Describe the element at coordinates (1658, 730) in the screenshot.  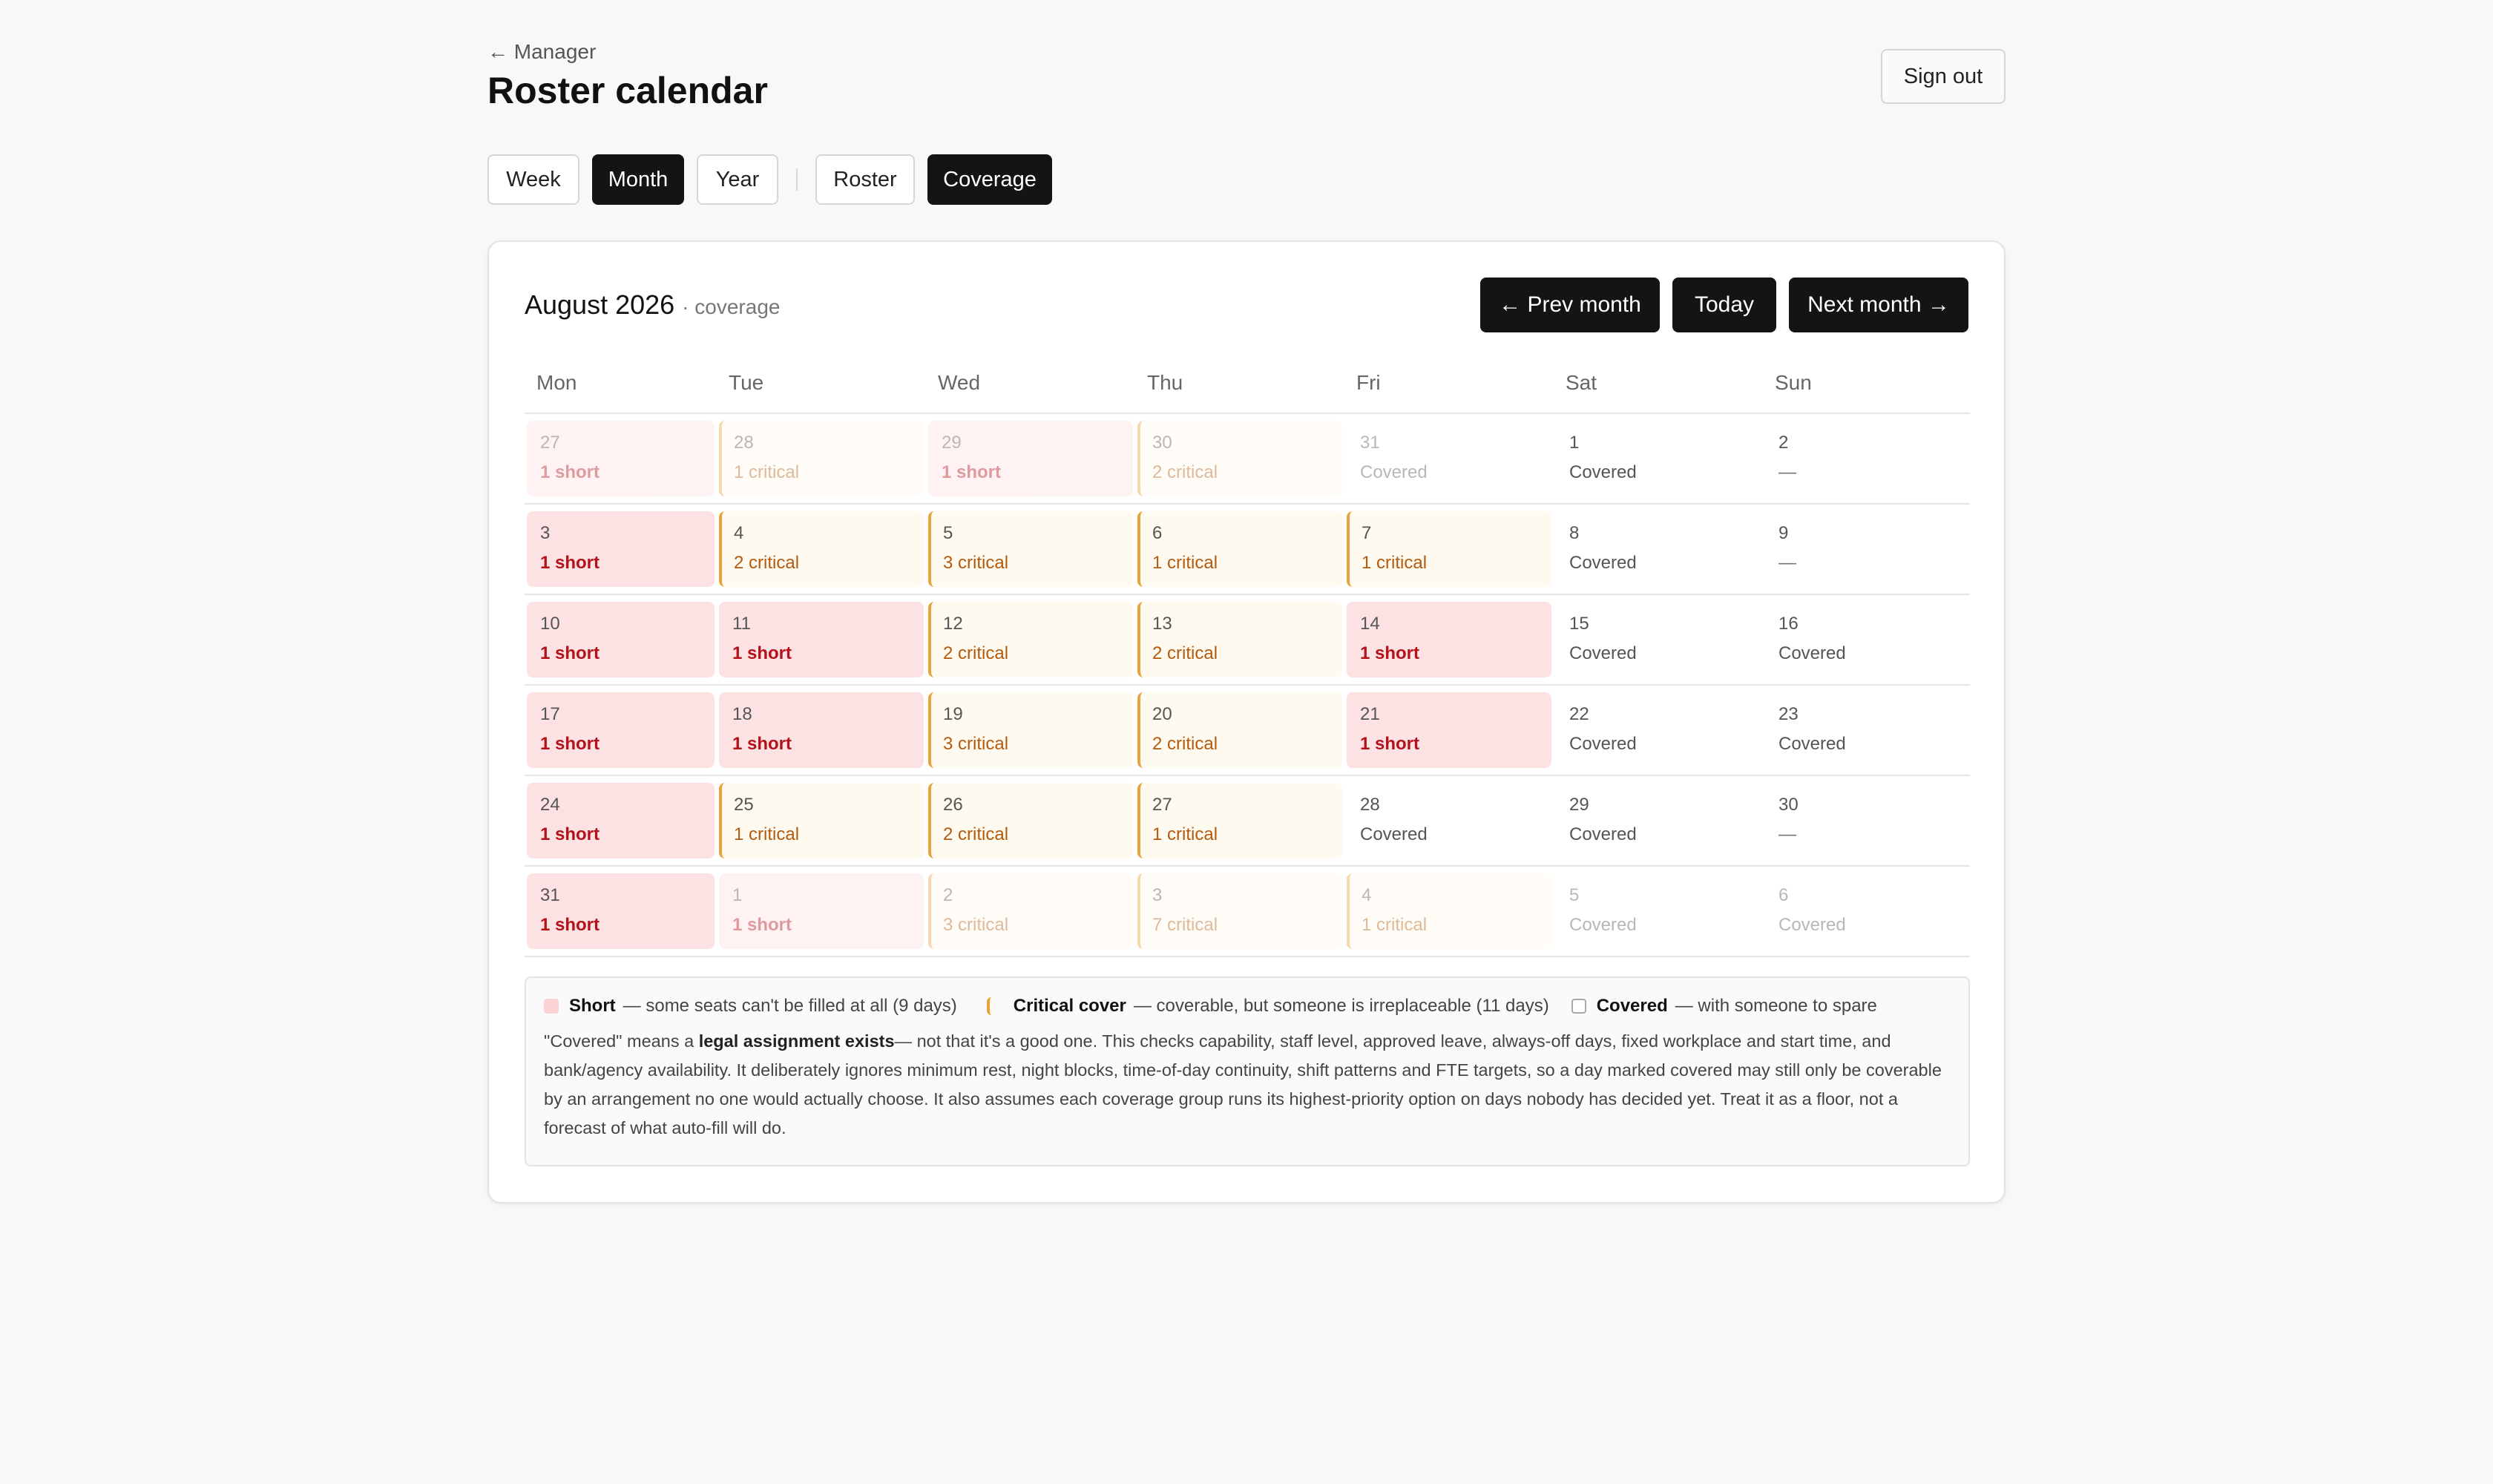
I see `calendar-day-cell: 22 Covered` at that location.